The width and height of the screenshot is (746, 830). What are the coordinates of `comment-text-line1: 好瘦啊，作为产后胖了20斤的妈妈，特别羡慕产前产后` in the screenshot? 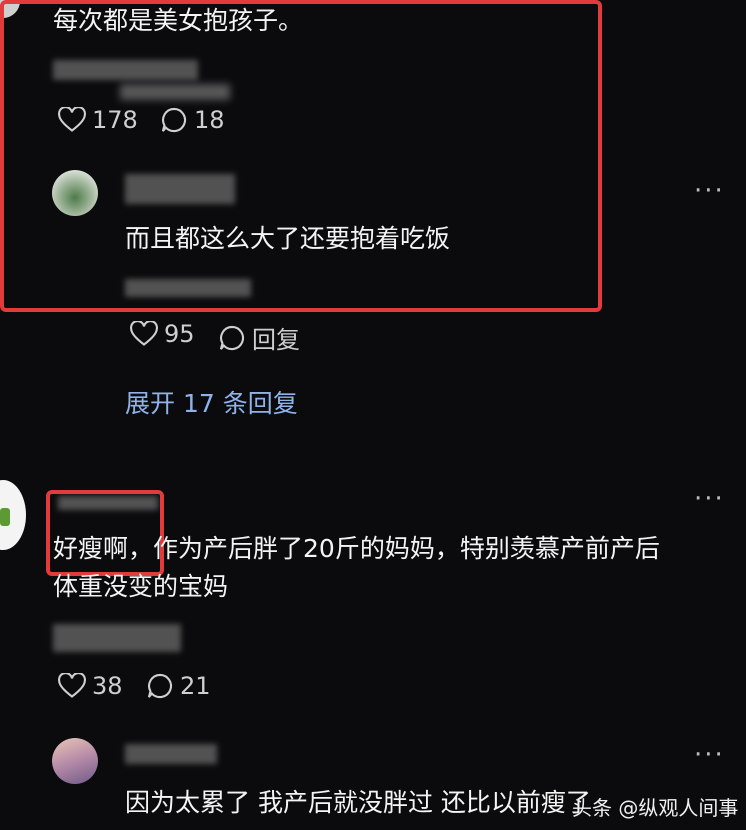 It's located at (356, 549).